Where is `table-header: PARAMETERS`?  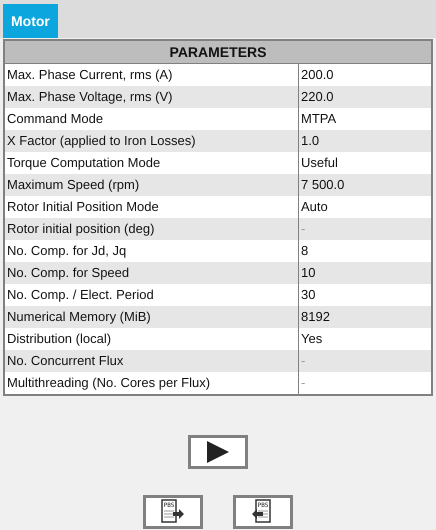
table-header: PARAMETERS is located at coordinates (218, 52).